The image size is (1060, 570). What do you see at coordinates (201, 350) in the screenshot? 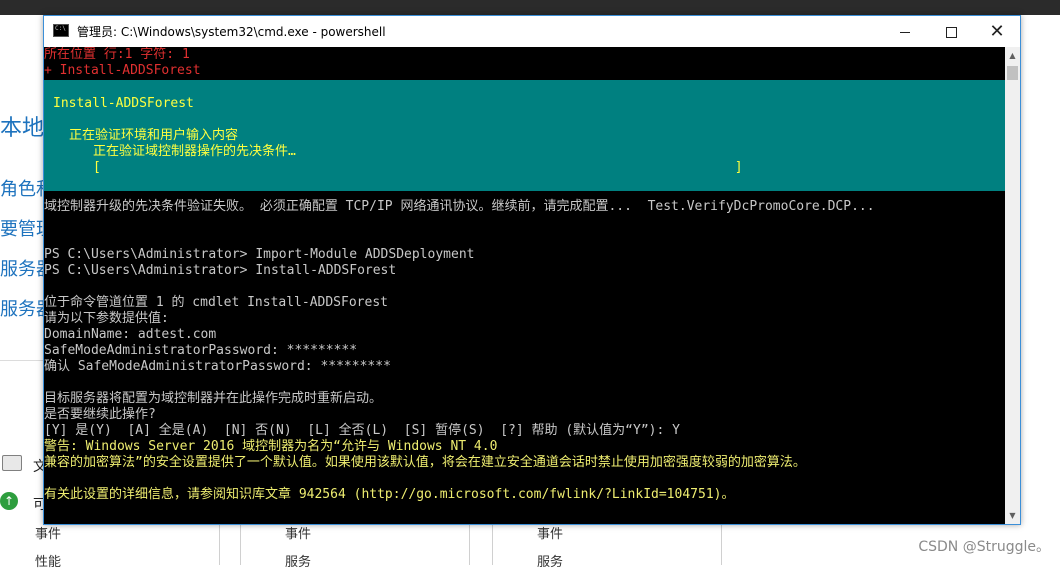
I see `console-output-line: SafeModeAdministratorPassword: *********` at bounding box center [201, 350].